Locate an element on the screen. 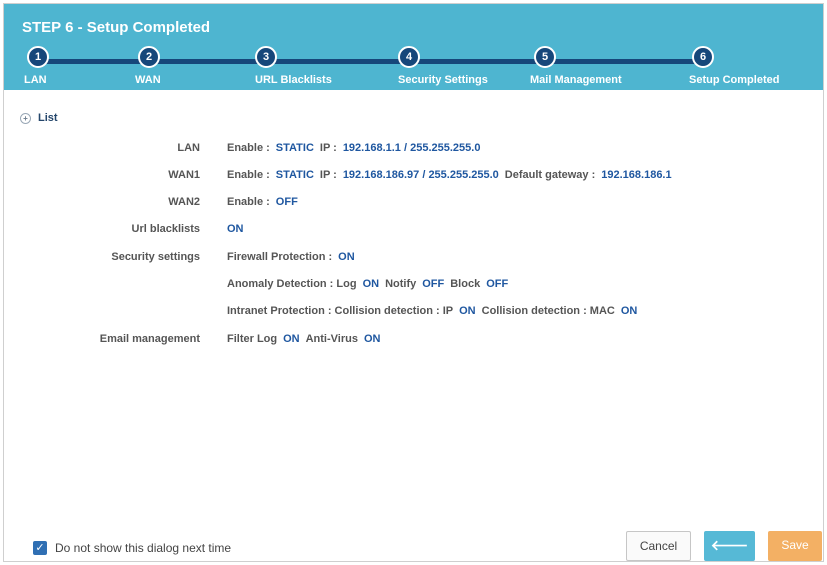  anomaly-label: Anomaly Detection : Log is located at coordinates (292, 284).